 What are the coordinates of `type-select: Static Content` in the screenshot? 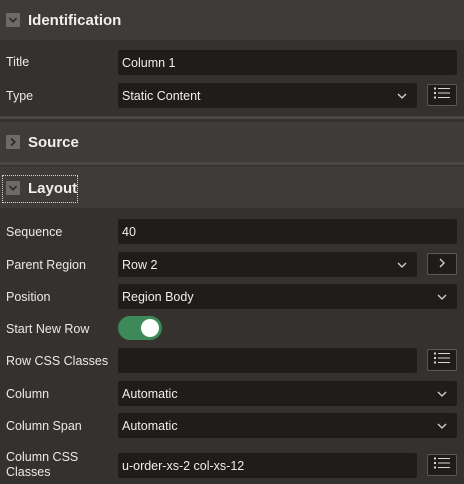 It's located at (267, 95).